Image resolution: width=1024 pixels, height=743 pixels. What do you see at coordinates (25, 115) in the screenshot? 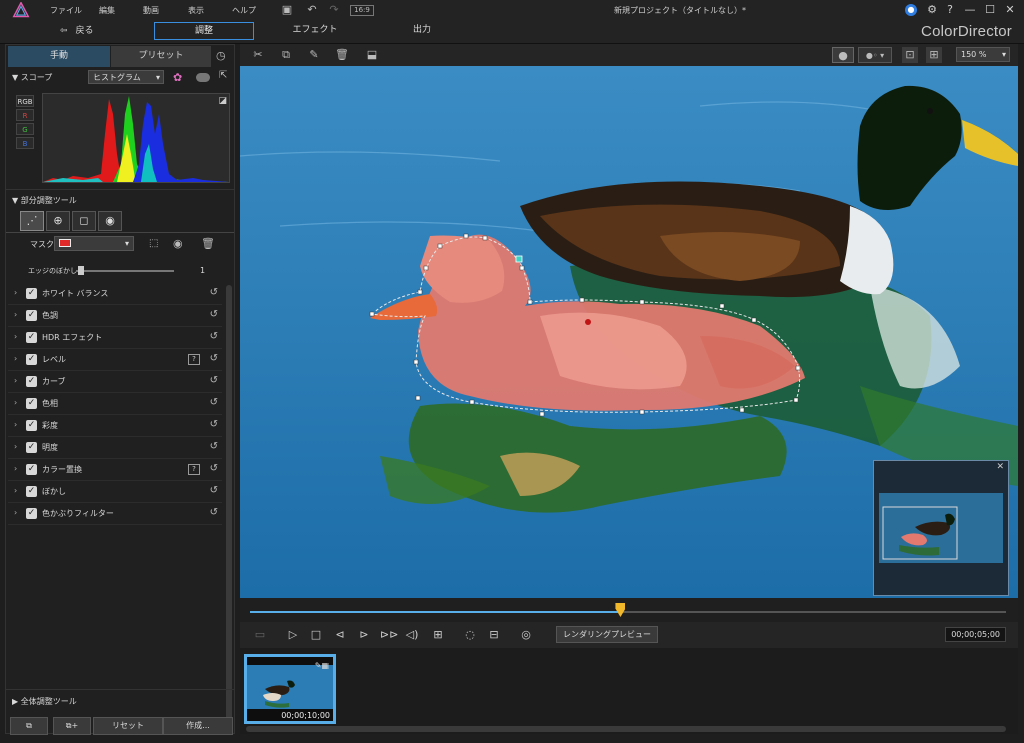
I see `channel-r: R` at bounding box center [25, 115].